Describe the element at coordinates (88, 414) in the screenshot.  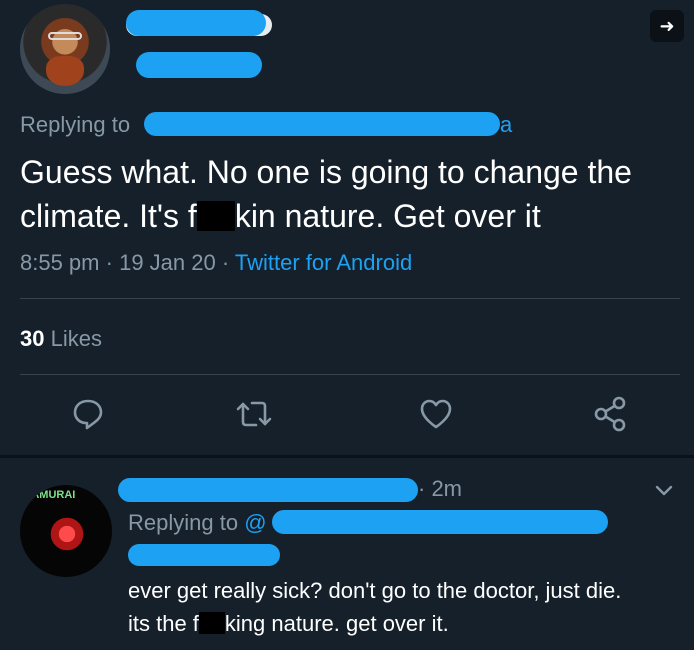
I see `reply-icon` at that location.